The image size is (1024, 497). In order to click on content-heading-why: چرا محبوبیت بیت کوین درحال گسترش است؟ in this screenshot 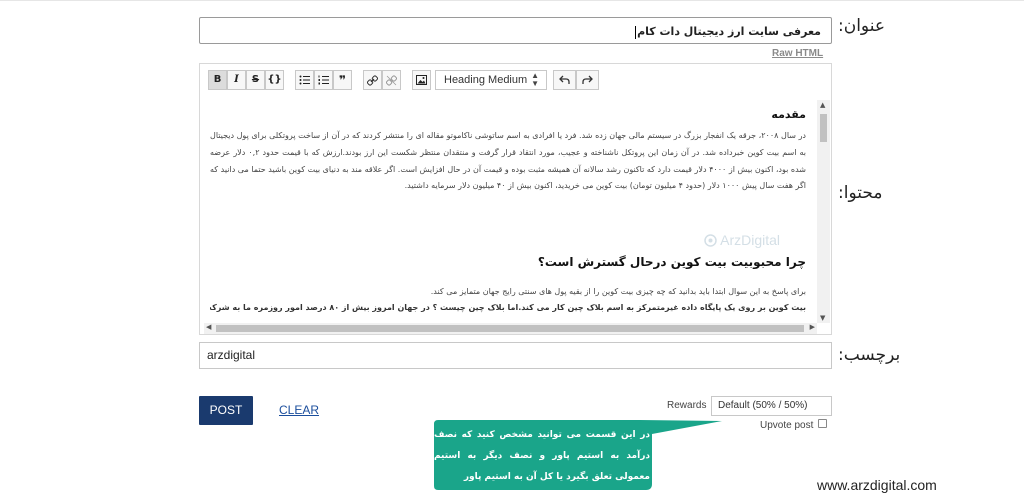, I will do `click(671, 262)`.